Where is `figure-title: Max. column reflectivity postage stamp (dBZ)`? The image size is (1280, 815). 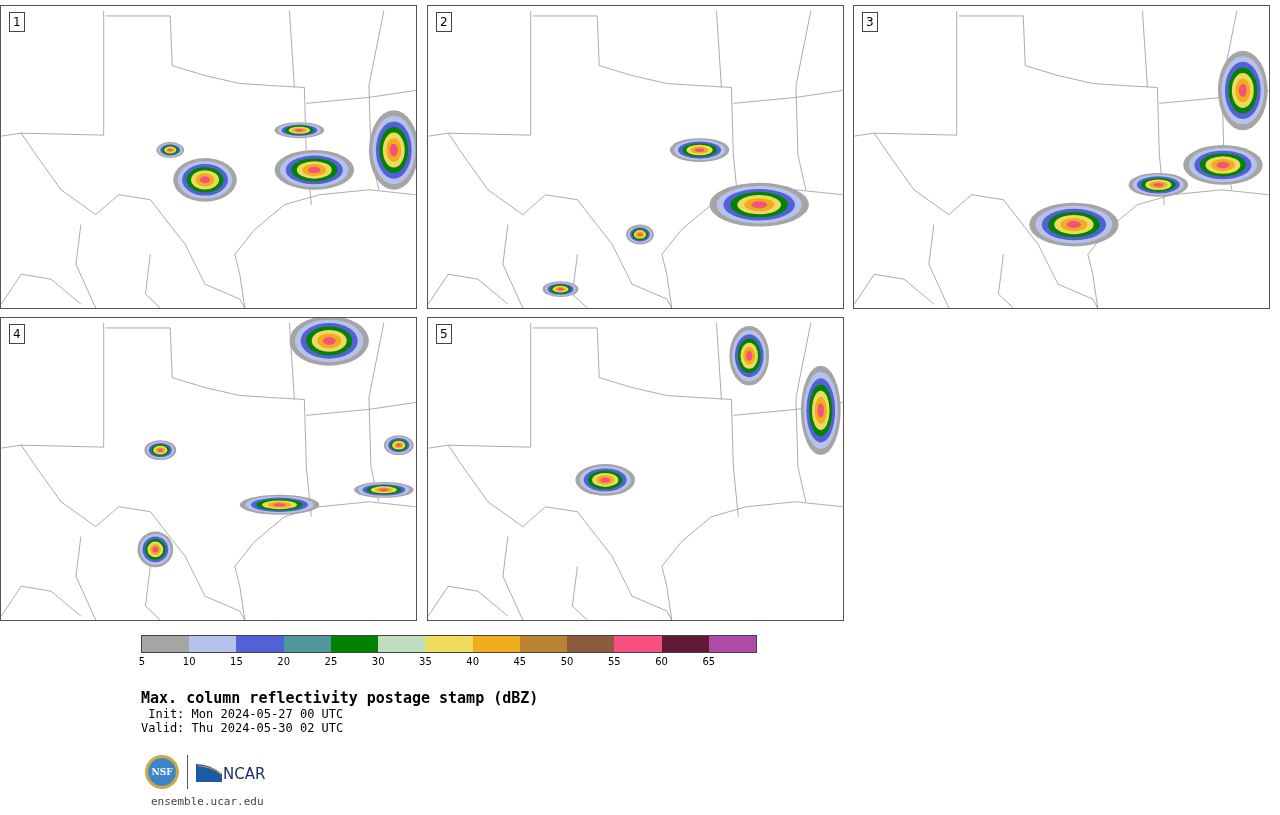
figure-title: Max. column reflectivity postage stamp (dBZ) is located at coordinates (340, 698).